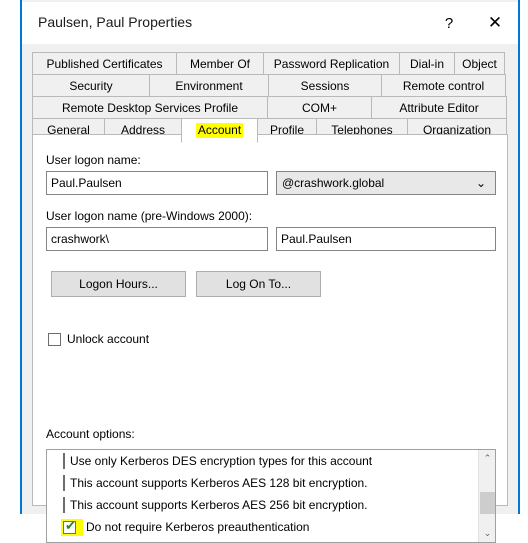 The height and width of the screenshot is (543, 528). What do you see at coordinates (495, 23) in the screenshot?
I see `close-icon: ✕` at bounding box center [495, 23].